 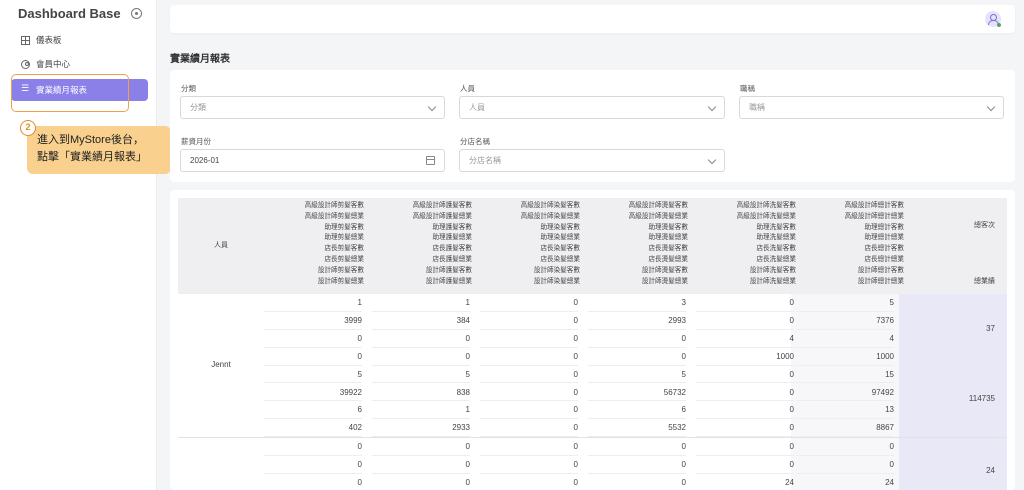 What do you see at coordinates (452, 227) in the screenshot?
I see `column-header-line: 助理護髮客數` at bounding box center [452, 227].